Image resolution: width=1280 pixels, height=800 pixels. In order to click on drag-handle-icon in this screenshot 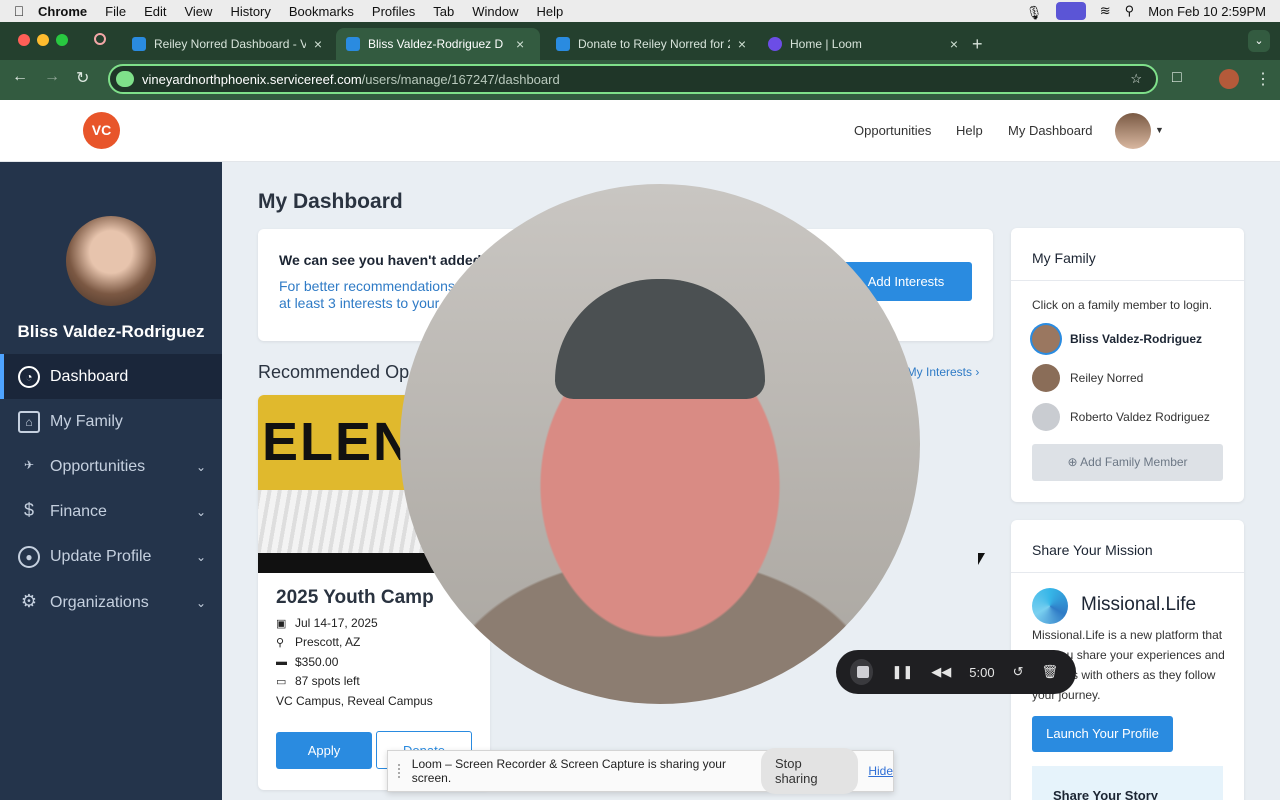, I will do `click(401, 771)`.